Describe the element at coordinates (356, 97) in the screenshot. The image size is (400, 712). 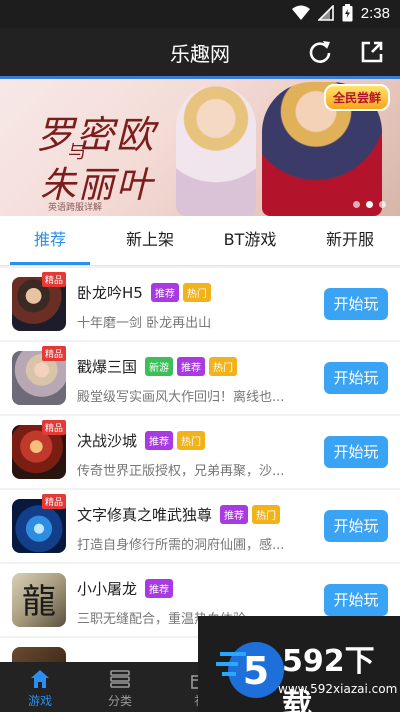
I see `banner-badge: 全民尝鲜` at that location.